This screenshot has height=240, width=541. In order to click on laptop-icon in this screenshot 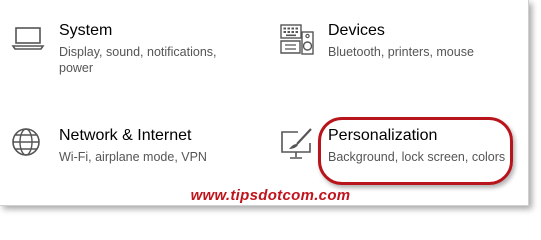, I will do `click(28, 38)`.